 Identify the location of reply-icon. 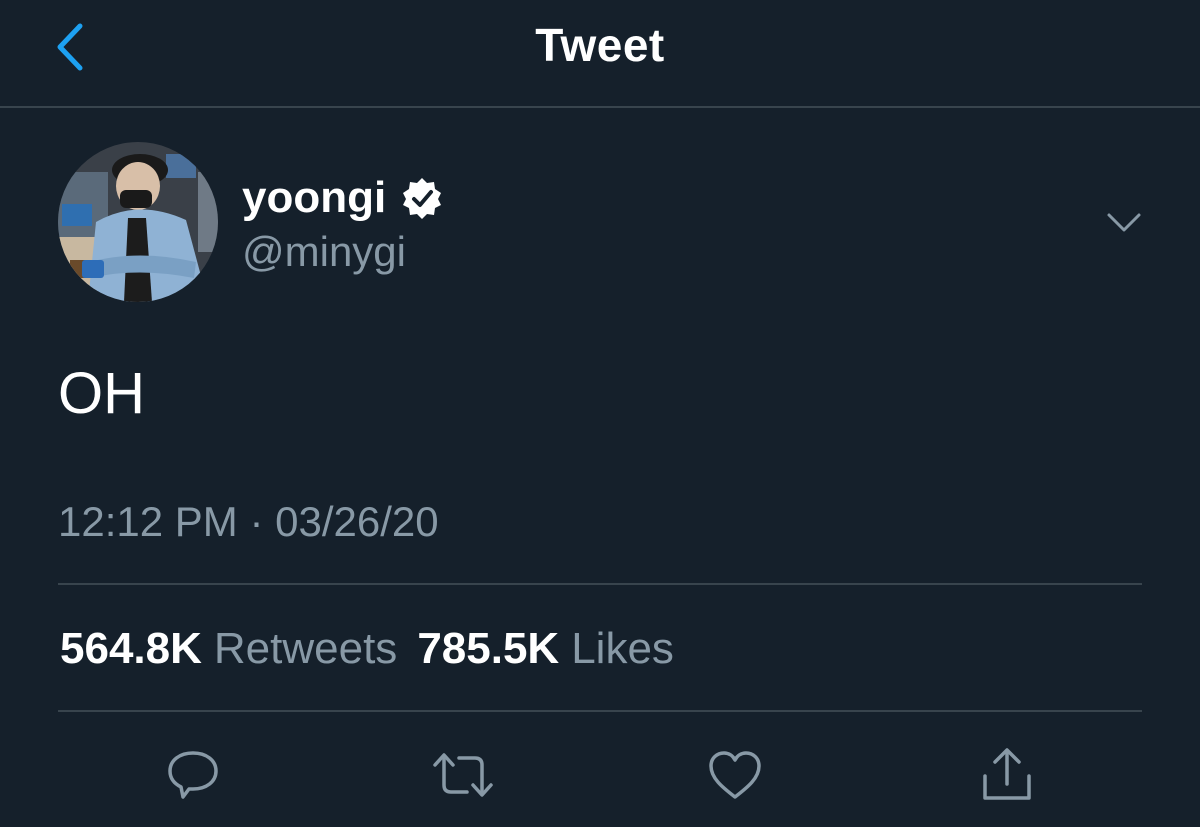
(193, 775).